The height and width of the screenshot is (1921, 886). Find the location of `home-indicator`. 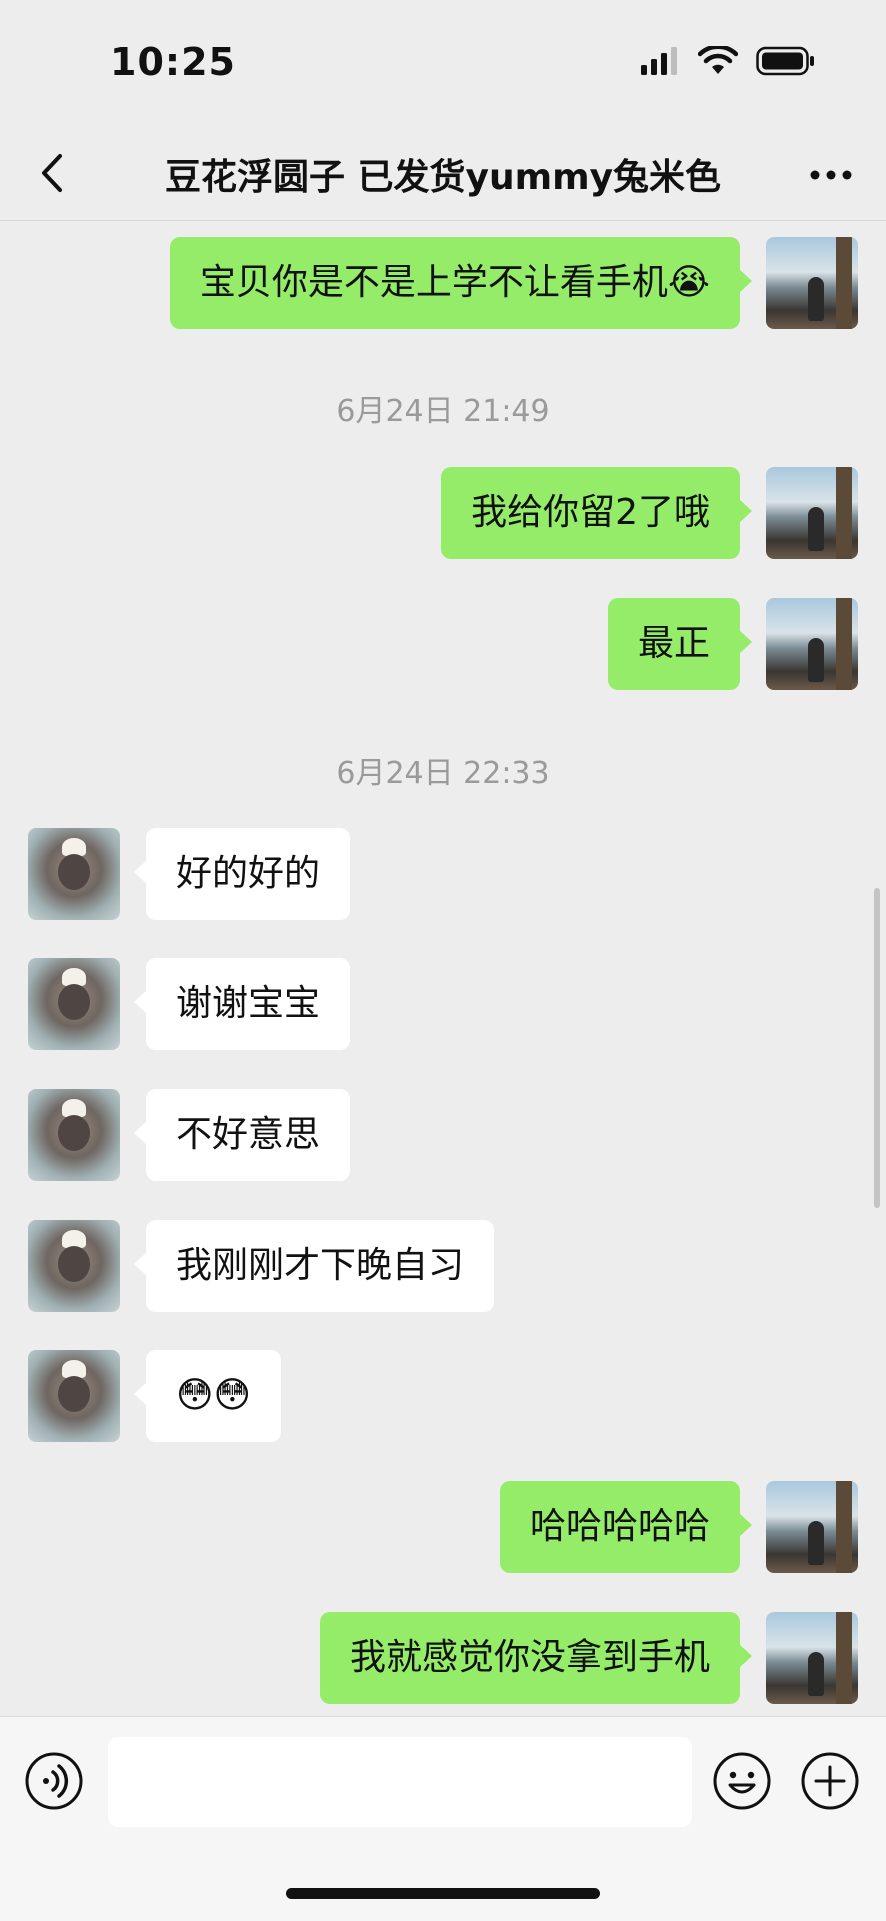

home-indicator is located at coordinates (443, 1893).